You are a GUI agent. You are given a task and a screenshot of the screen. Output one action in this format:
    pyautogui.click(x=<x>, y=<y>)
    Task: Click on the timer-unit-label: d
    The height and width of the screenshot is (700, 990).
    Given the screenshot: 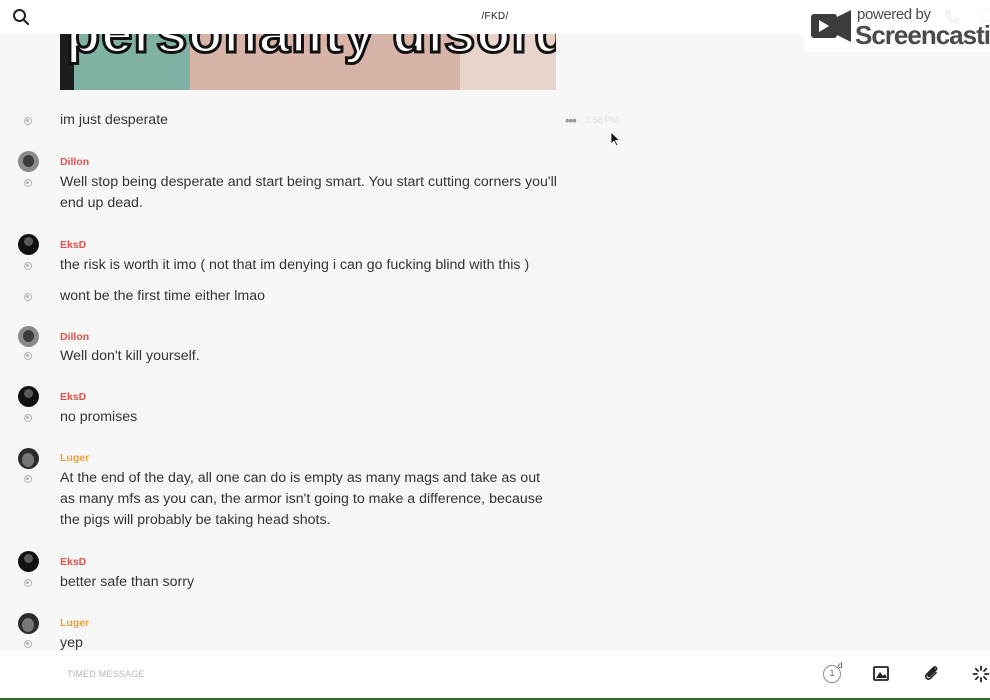 What is the action you would take?
    pyautogui.click(x=840, y=665)
    